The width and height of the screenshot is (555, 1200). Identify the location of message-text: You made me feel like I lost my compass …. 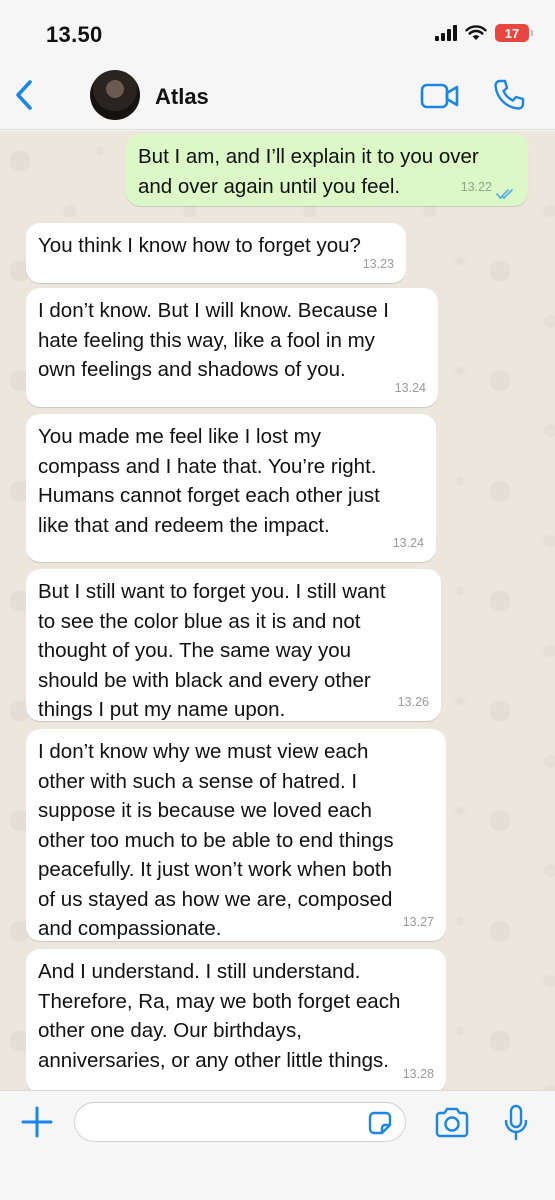
(209, 481).